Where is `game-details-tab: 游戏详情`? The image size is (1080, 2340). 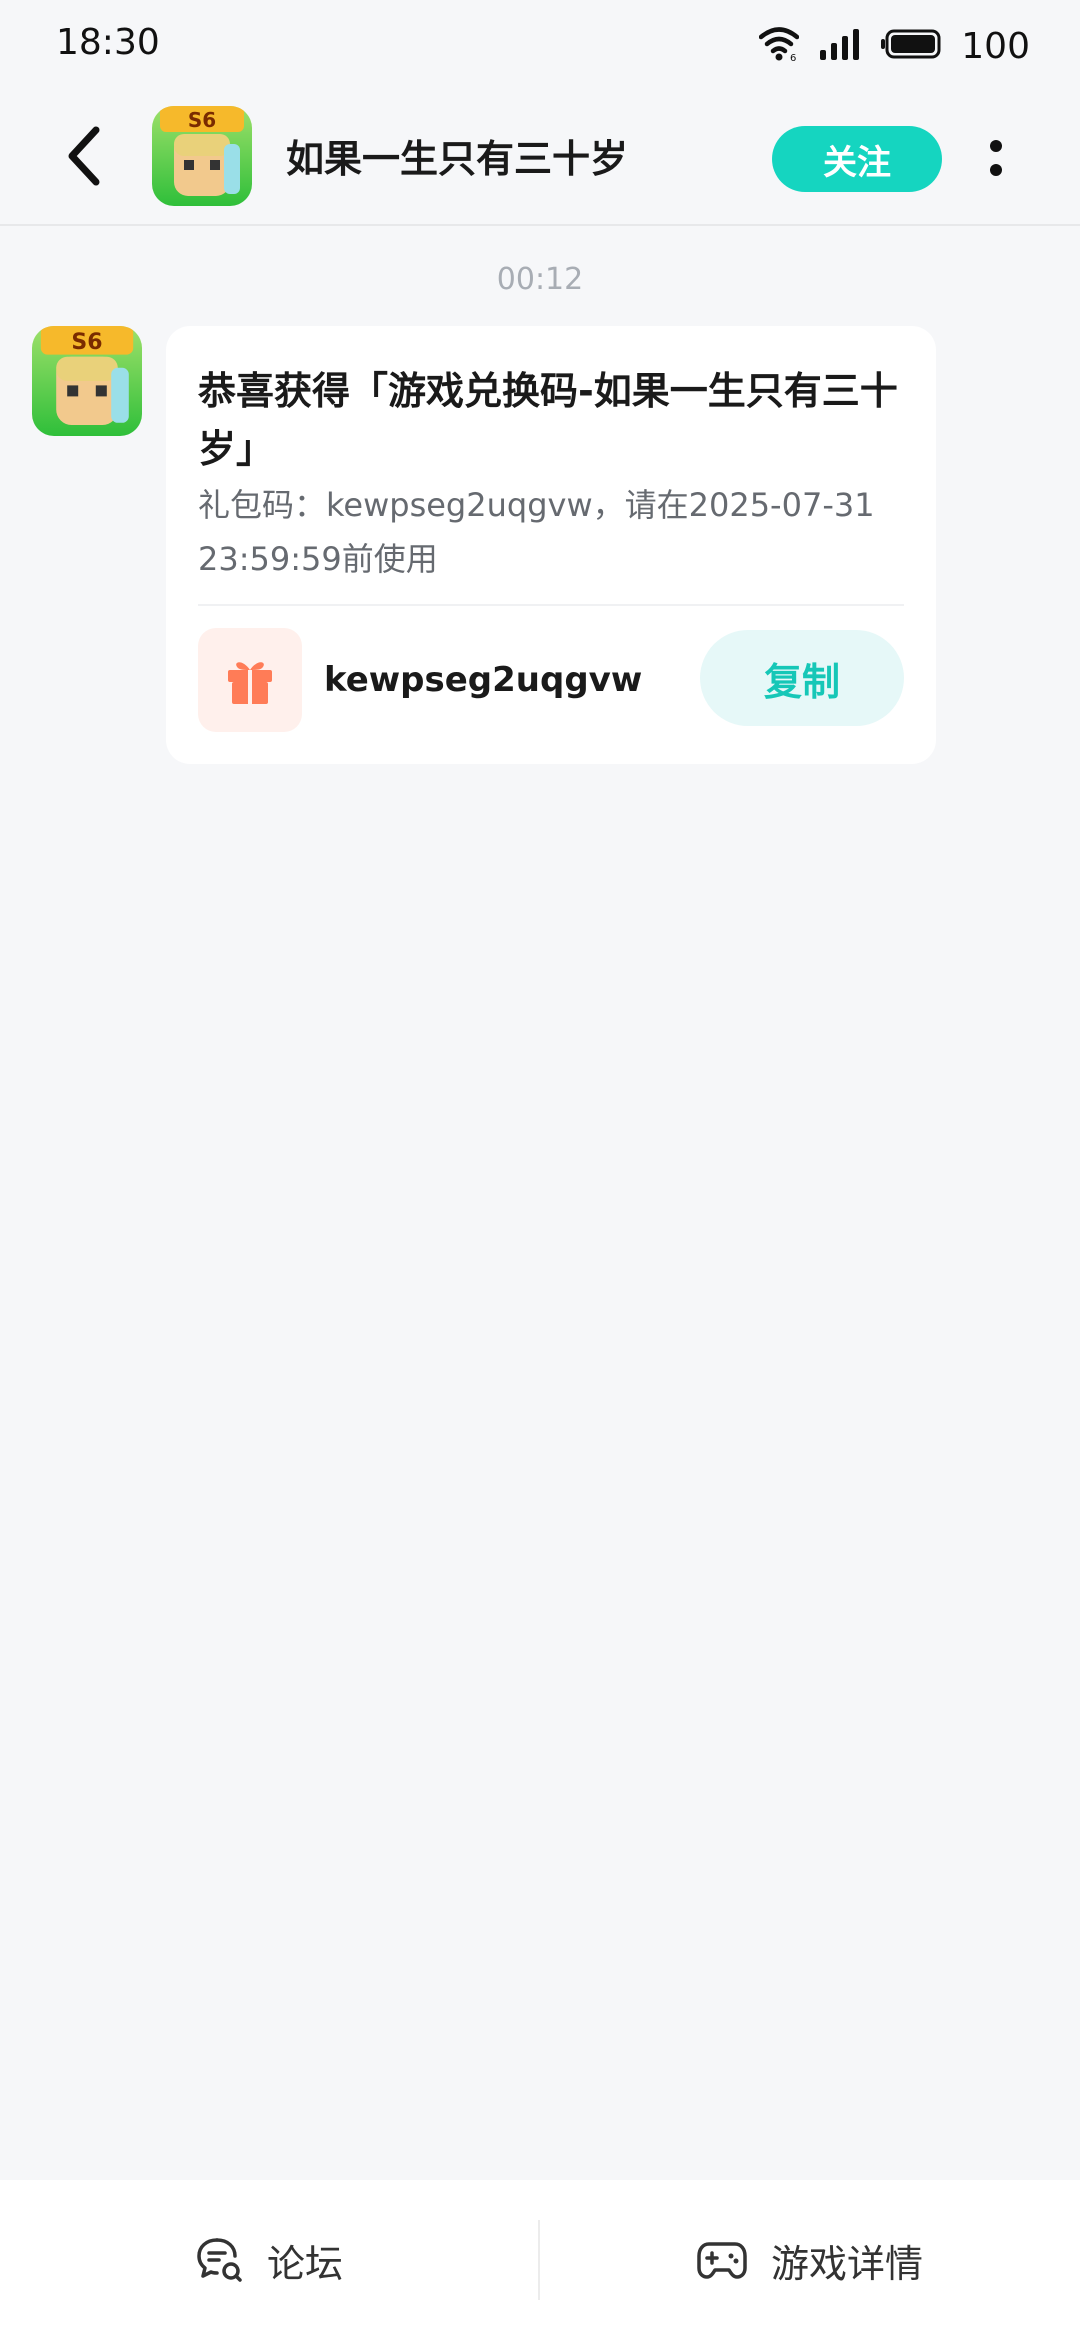 game-details-tab: 游戏详情 is located at coordinates (810, 2260).